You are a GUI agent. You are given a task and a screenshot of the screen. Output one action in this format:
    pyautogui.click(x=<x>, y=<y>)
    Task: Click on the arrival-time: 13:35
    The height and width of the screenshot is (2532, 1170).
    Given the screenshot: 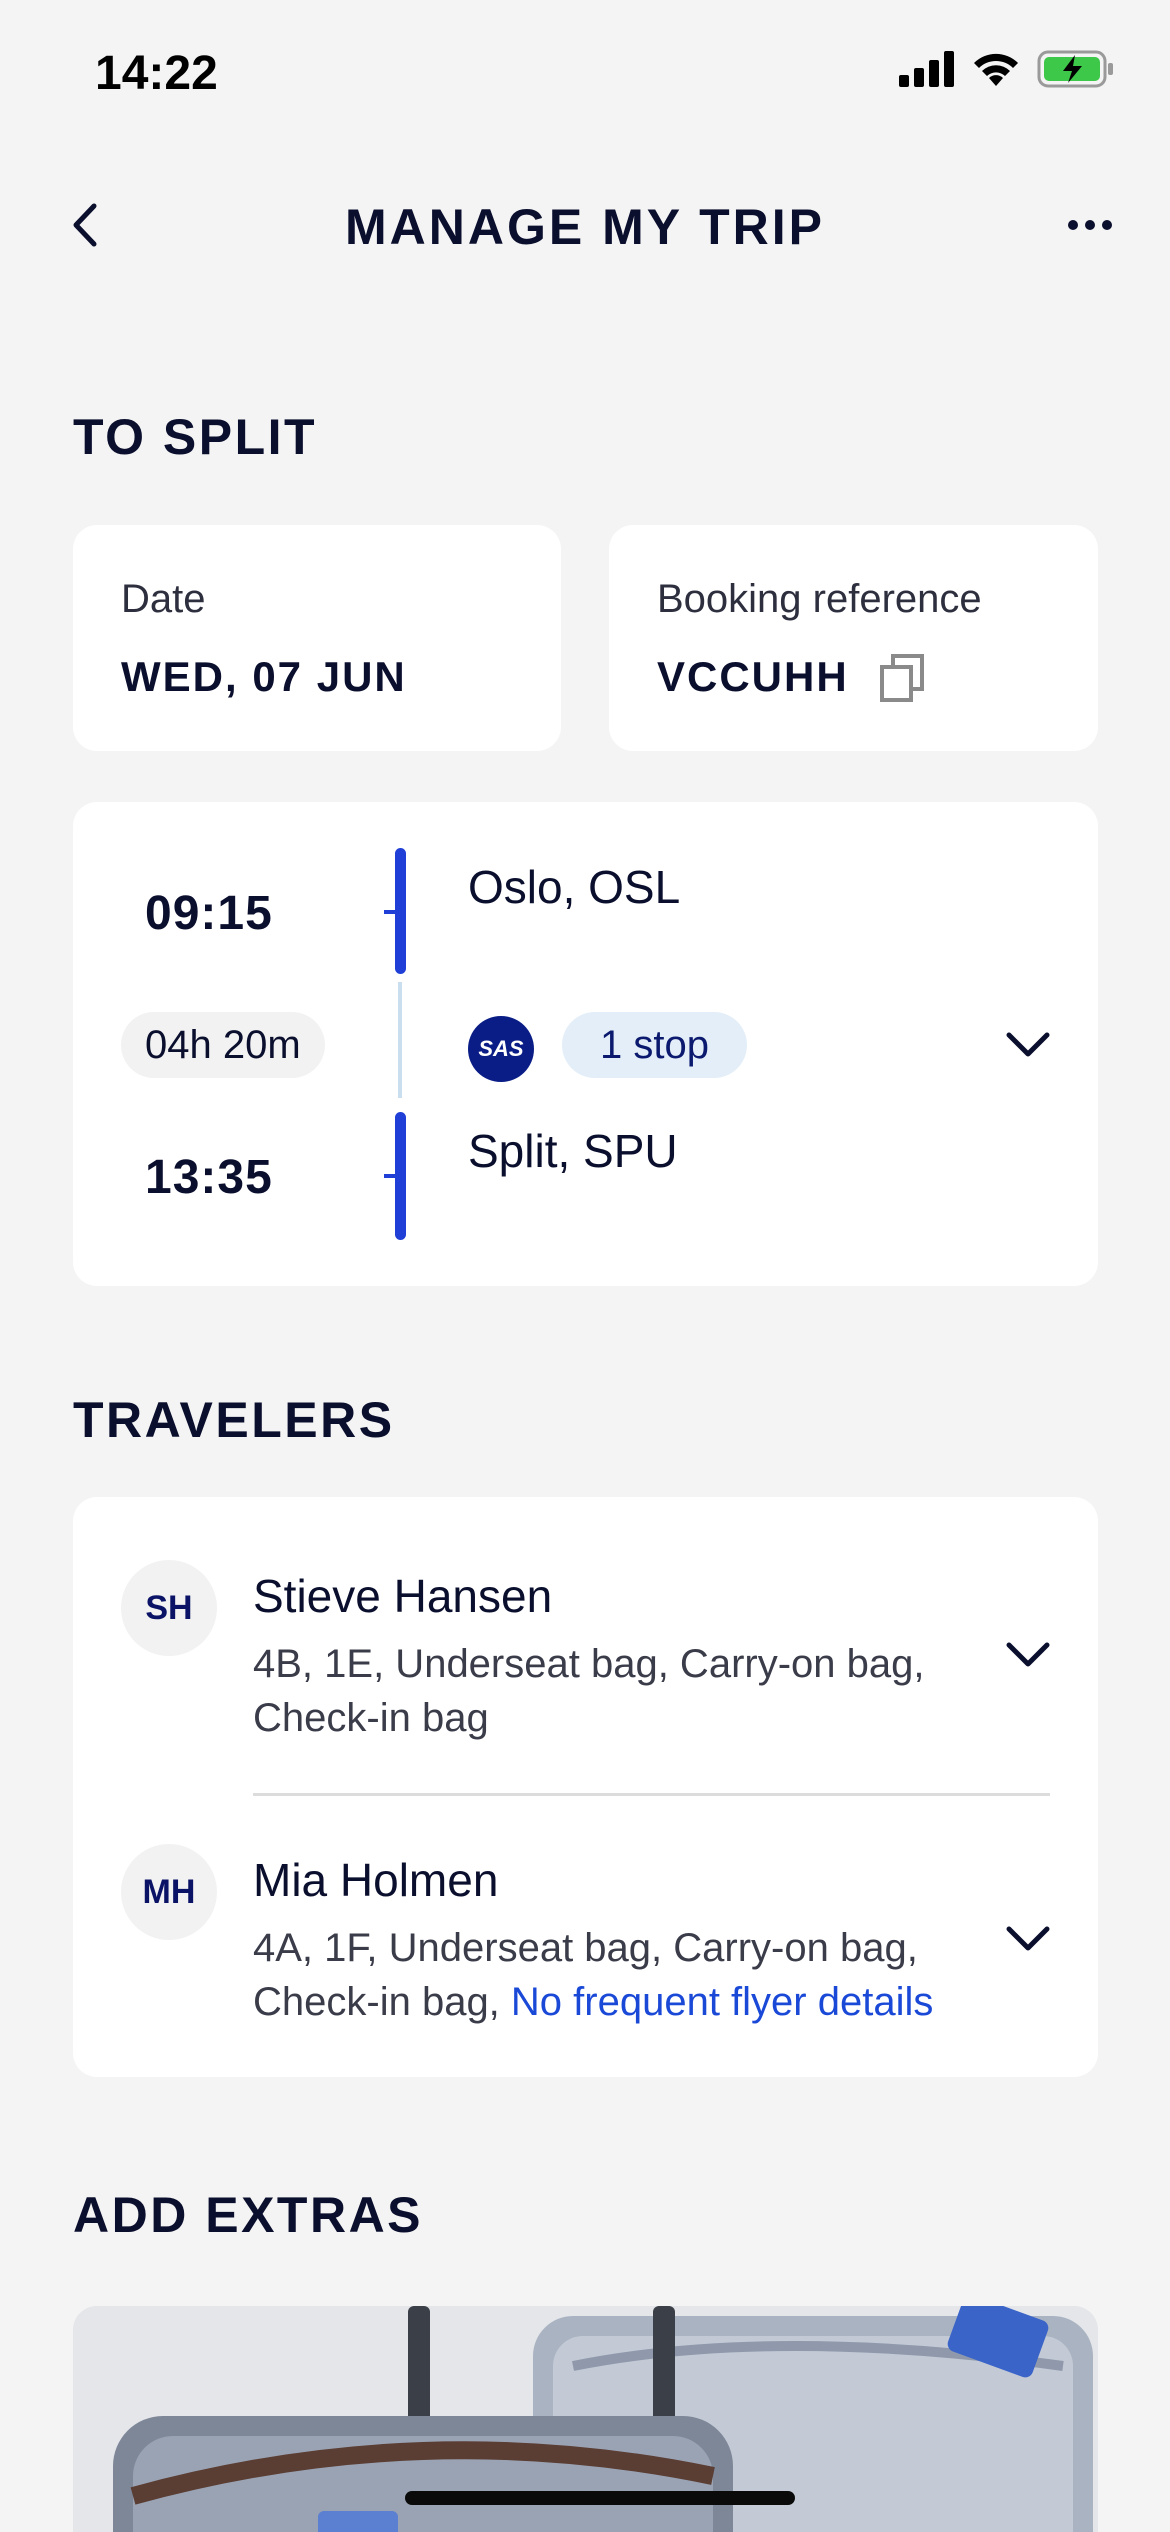 What is the action you would take?
    pyautogui.click(x=209, y=1177)
    